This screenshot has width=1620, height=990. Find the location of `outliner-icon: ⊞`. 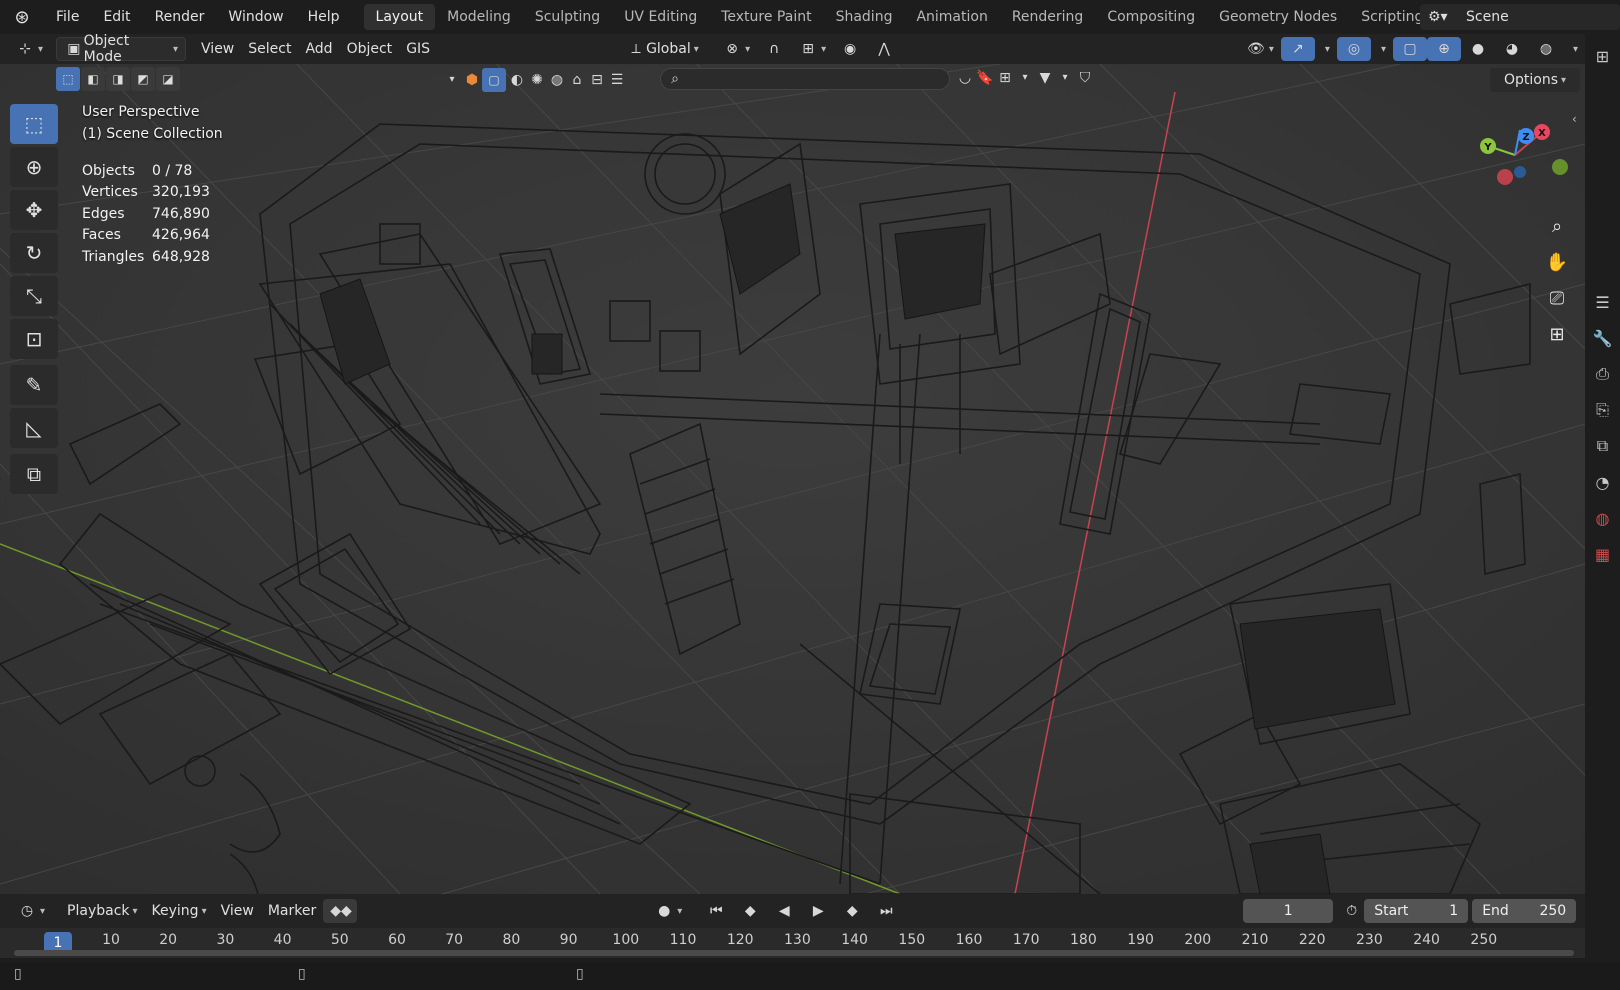

outliner-icon: ⊞ is located at coordinates (1602, 56).